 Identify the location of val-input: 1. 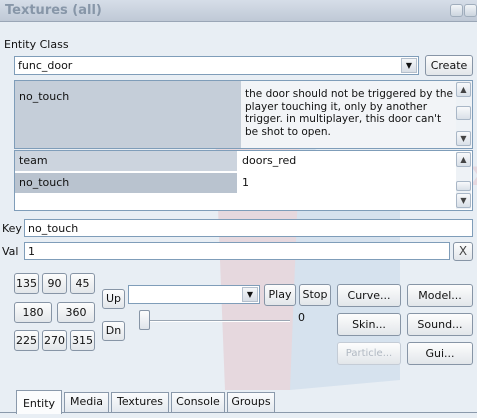
(237, 251).